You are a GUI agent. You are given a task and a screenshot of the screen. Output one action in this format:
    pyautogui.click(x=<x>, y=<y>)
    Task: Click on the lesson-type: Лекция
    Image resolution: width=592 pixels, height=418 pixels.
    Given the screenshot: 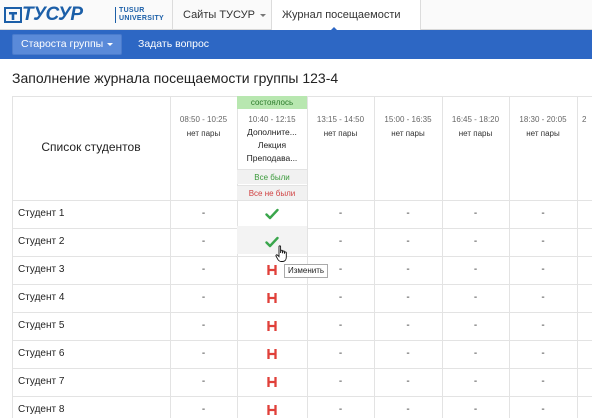 What is the action you would take?
    pyautogui.click(x=272, y=145)
    